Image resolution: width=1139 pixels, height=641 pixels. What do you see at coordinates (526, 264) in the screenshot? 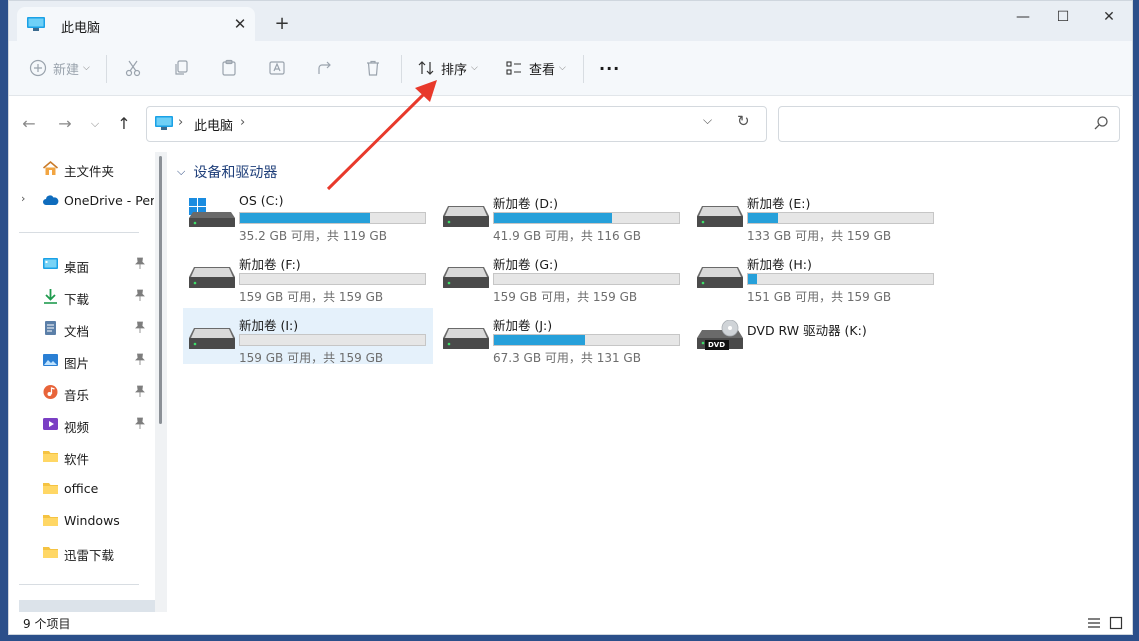
I see `drive-name: 新加卷 (G:)` at bounding box center [526, 264].